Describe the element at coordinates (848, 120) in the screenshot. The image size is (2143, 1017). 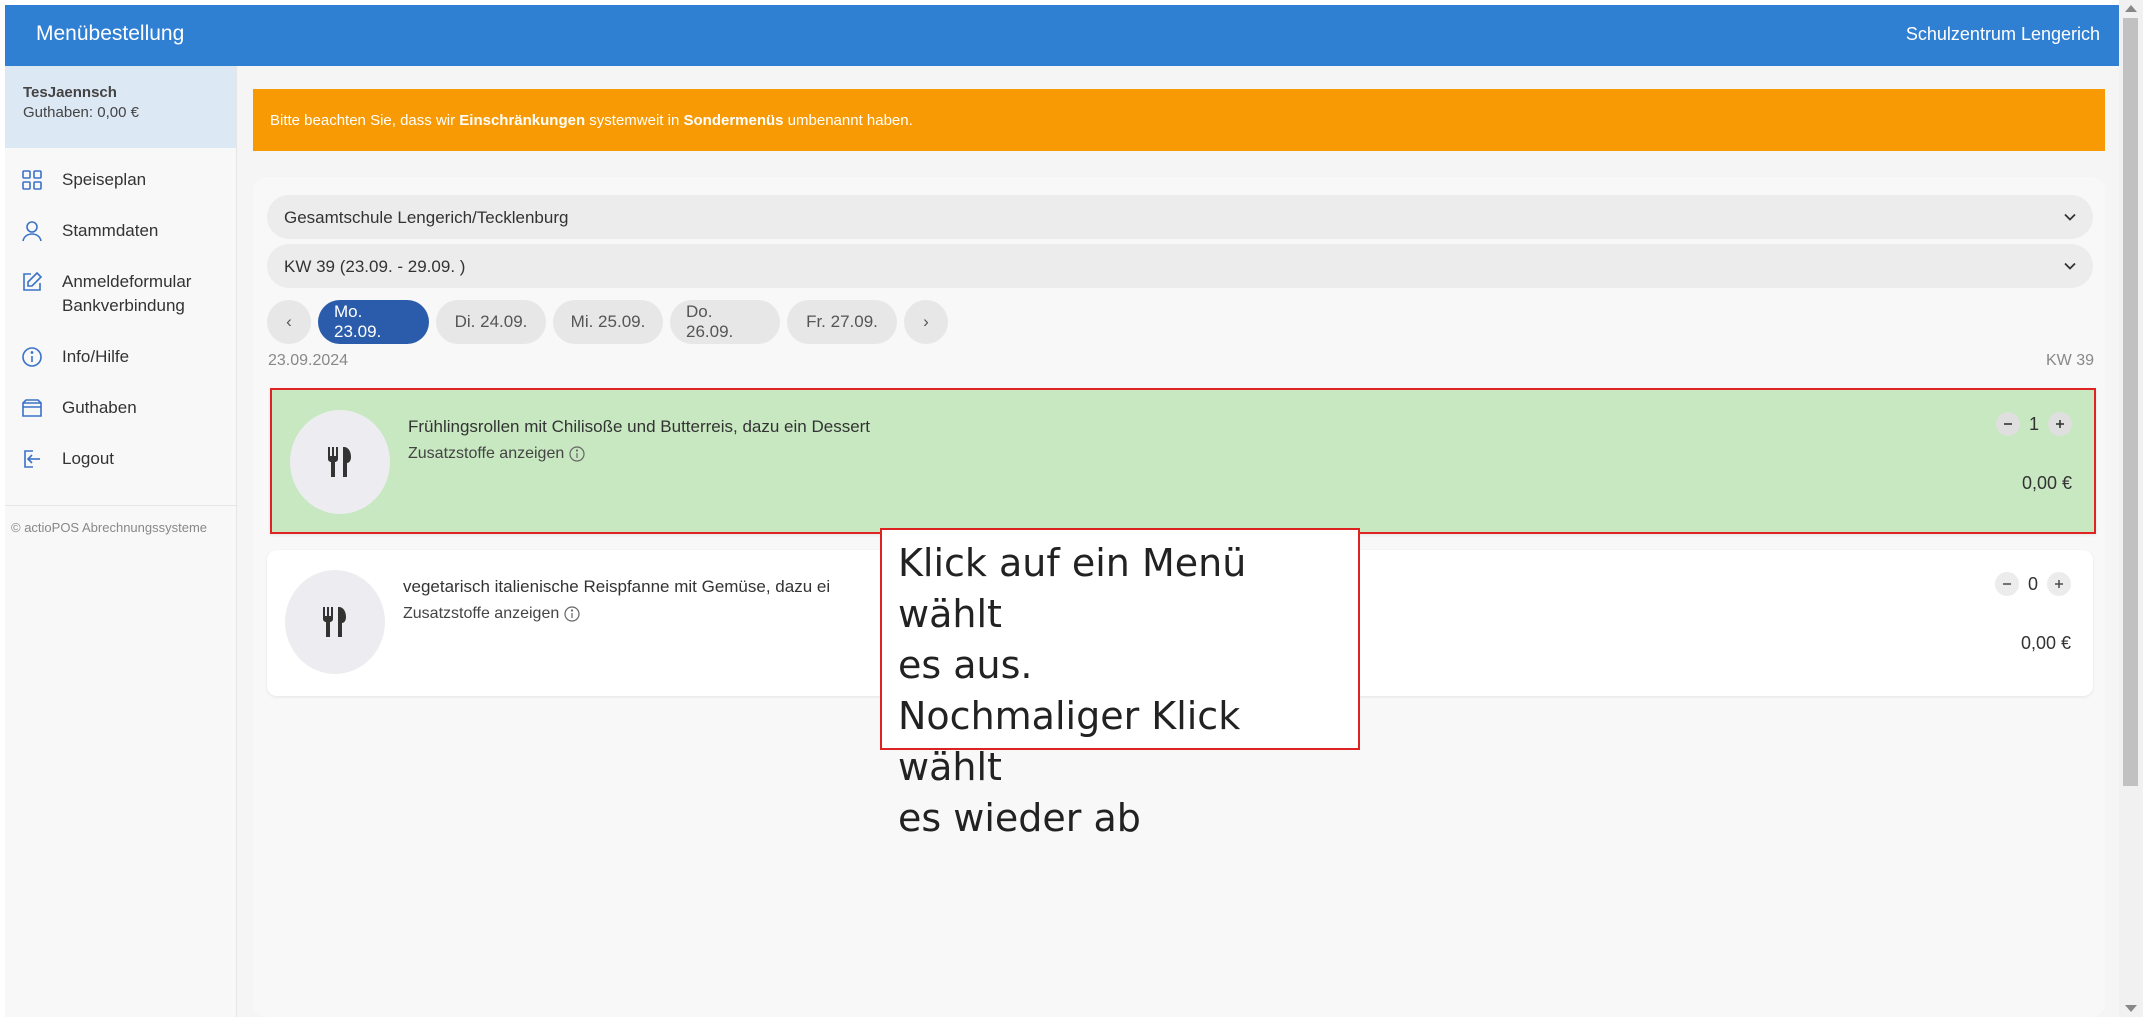
I see `notice-text: umbenannt haben.` at that location.